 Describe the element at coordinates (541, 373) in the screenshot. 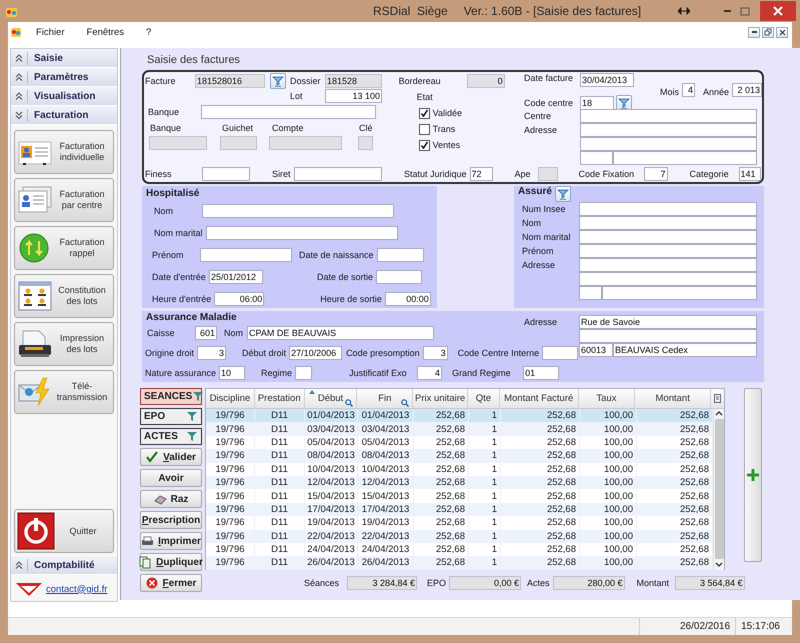

I see `text-field: 01` at that location.